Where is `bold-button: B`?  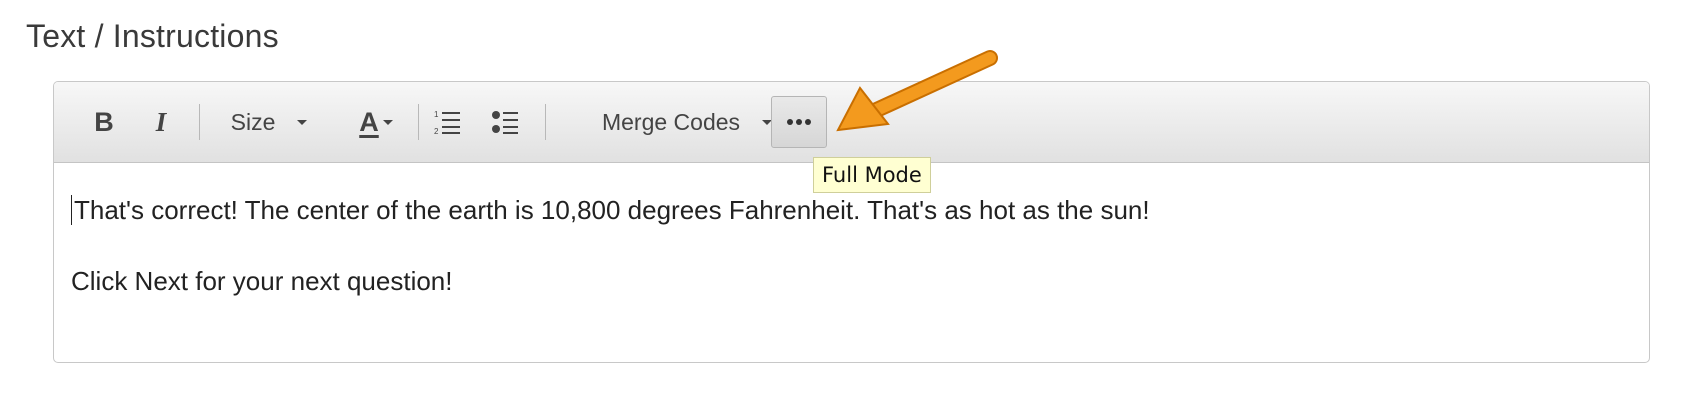 bold-button: B is located at coordinates (104, 122).